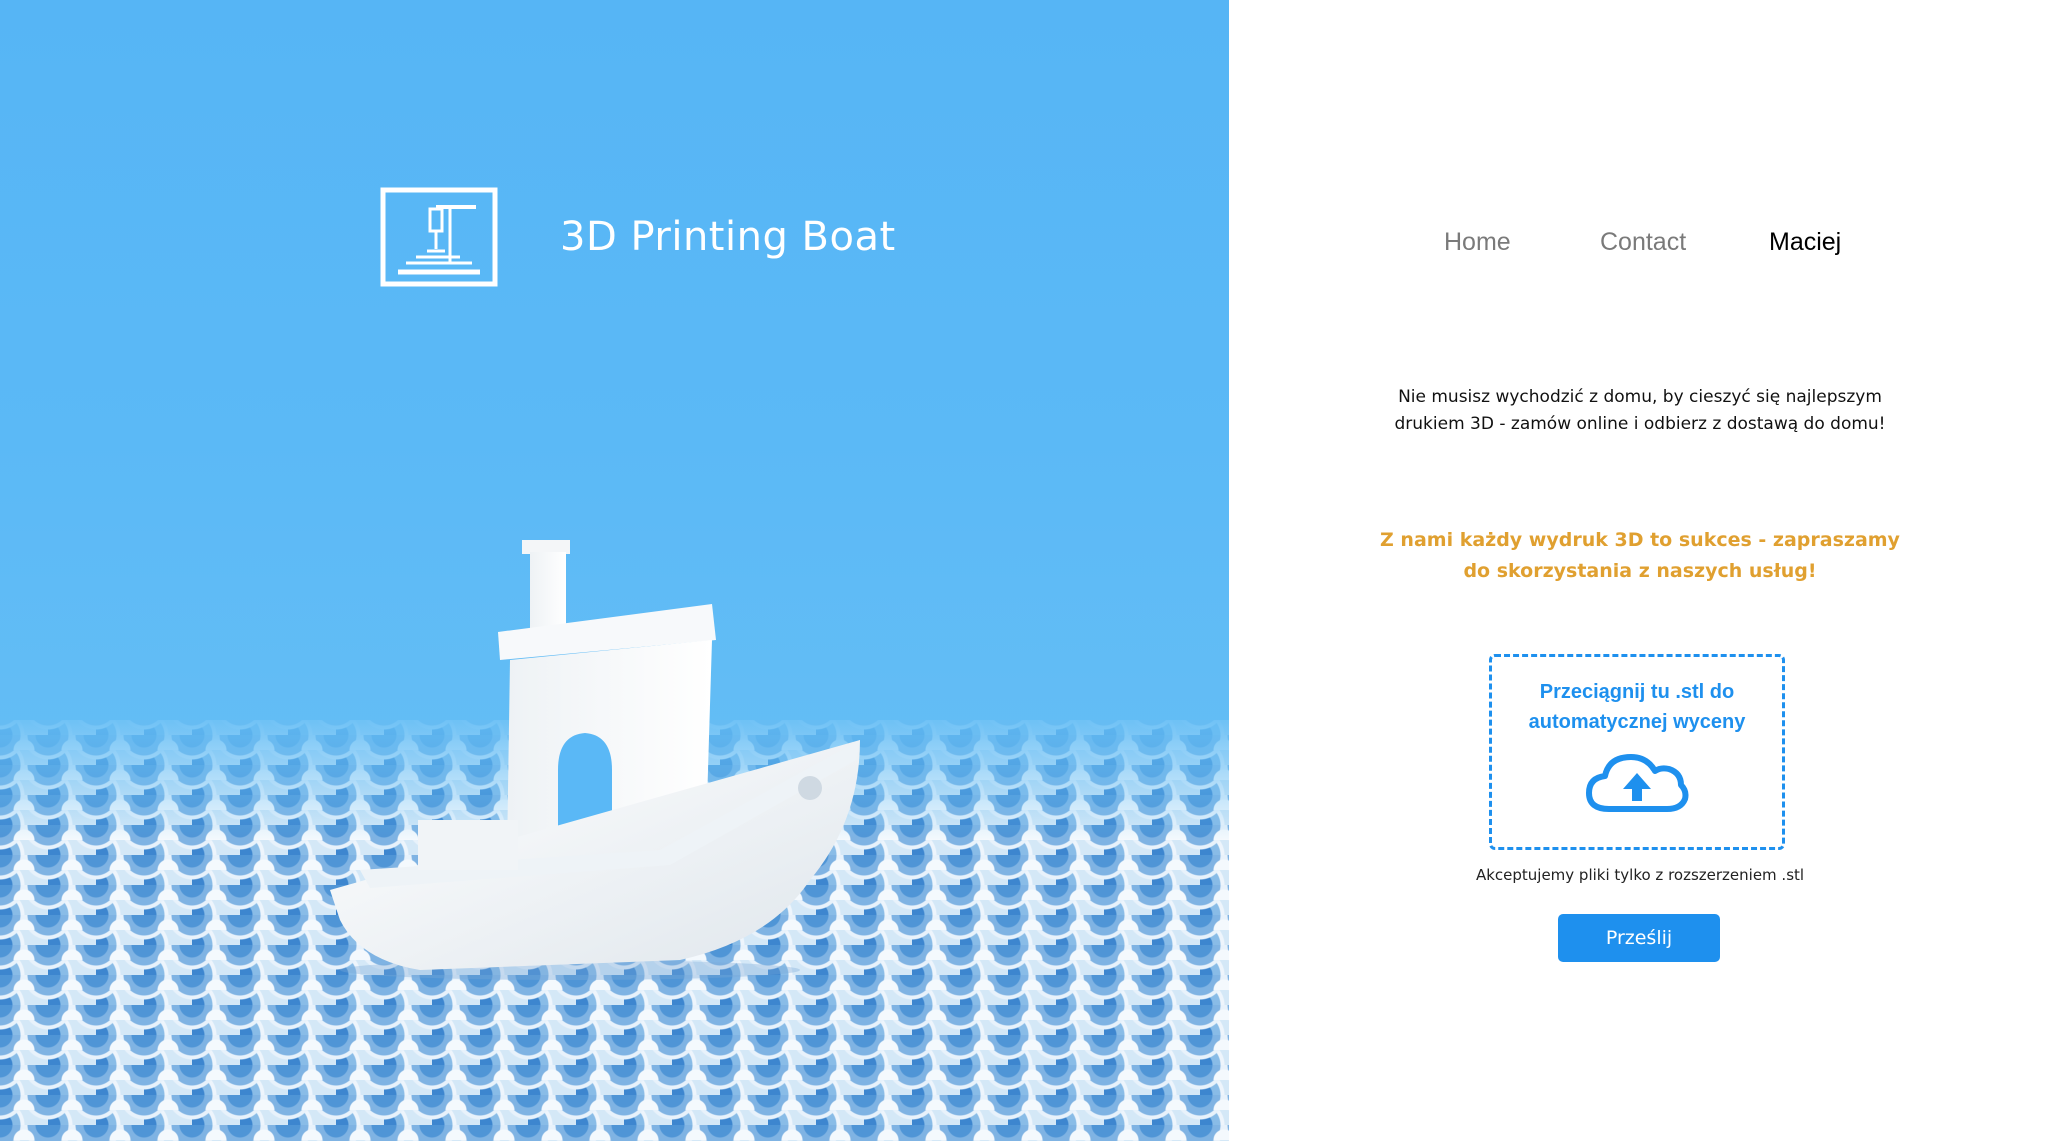 The height and width of the screenshot is (1141, 2052). I want to click on benchy-boat-image, so click(595, 760).